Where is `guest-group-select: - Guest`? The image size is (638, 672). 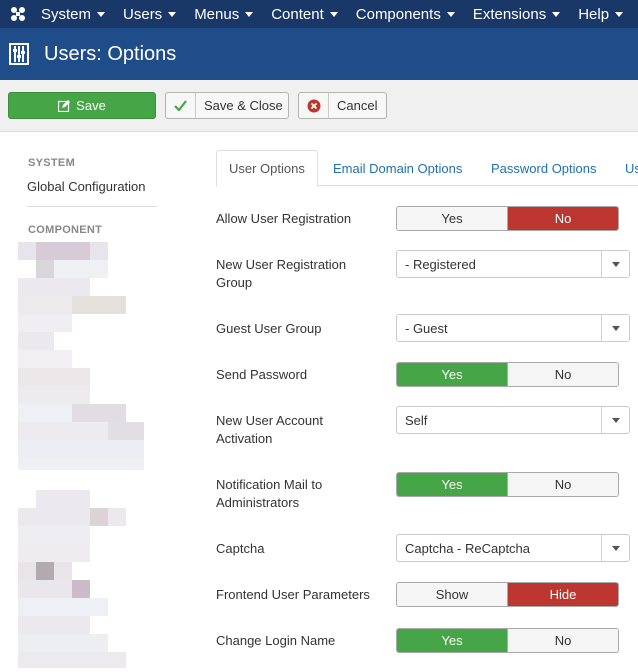
guest-group-select: - Guest is located at coordinates (513, 328).